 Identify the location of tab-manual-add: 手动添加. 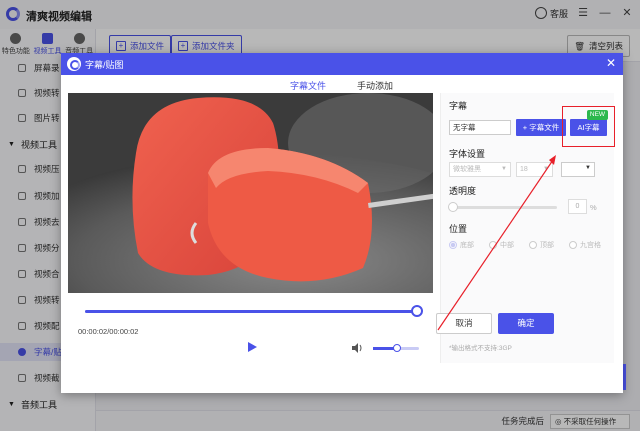
(375, 85).